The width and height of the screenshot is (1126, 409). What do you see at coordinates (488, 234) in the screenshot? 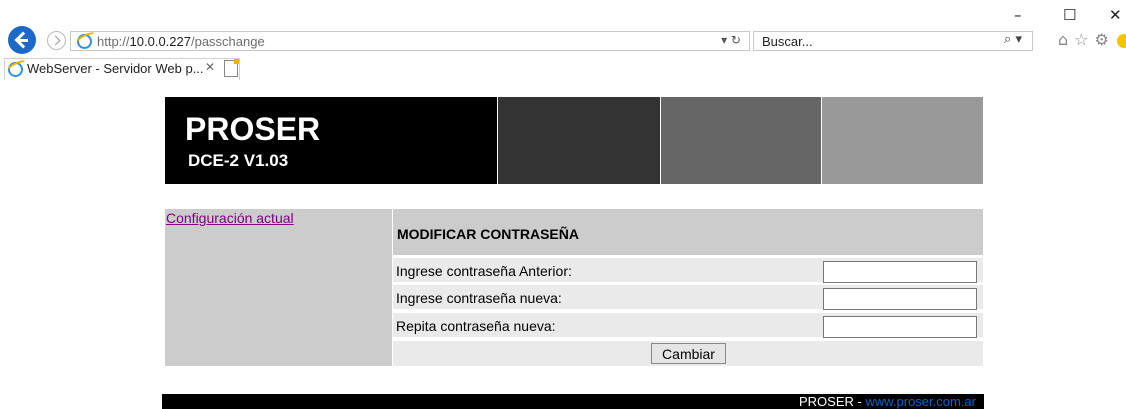
I see `panel-title: MODIFICAR CONTRASEÑA` at bounding box center [488, 234].